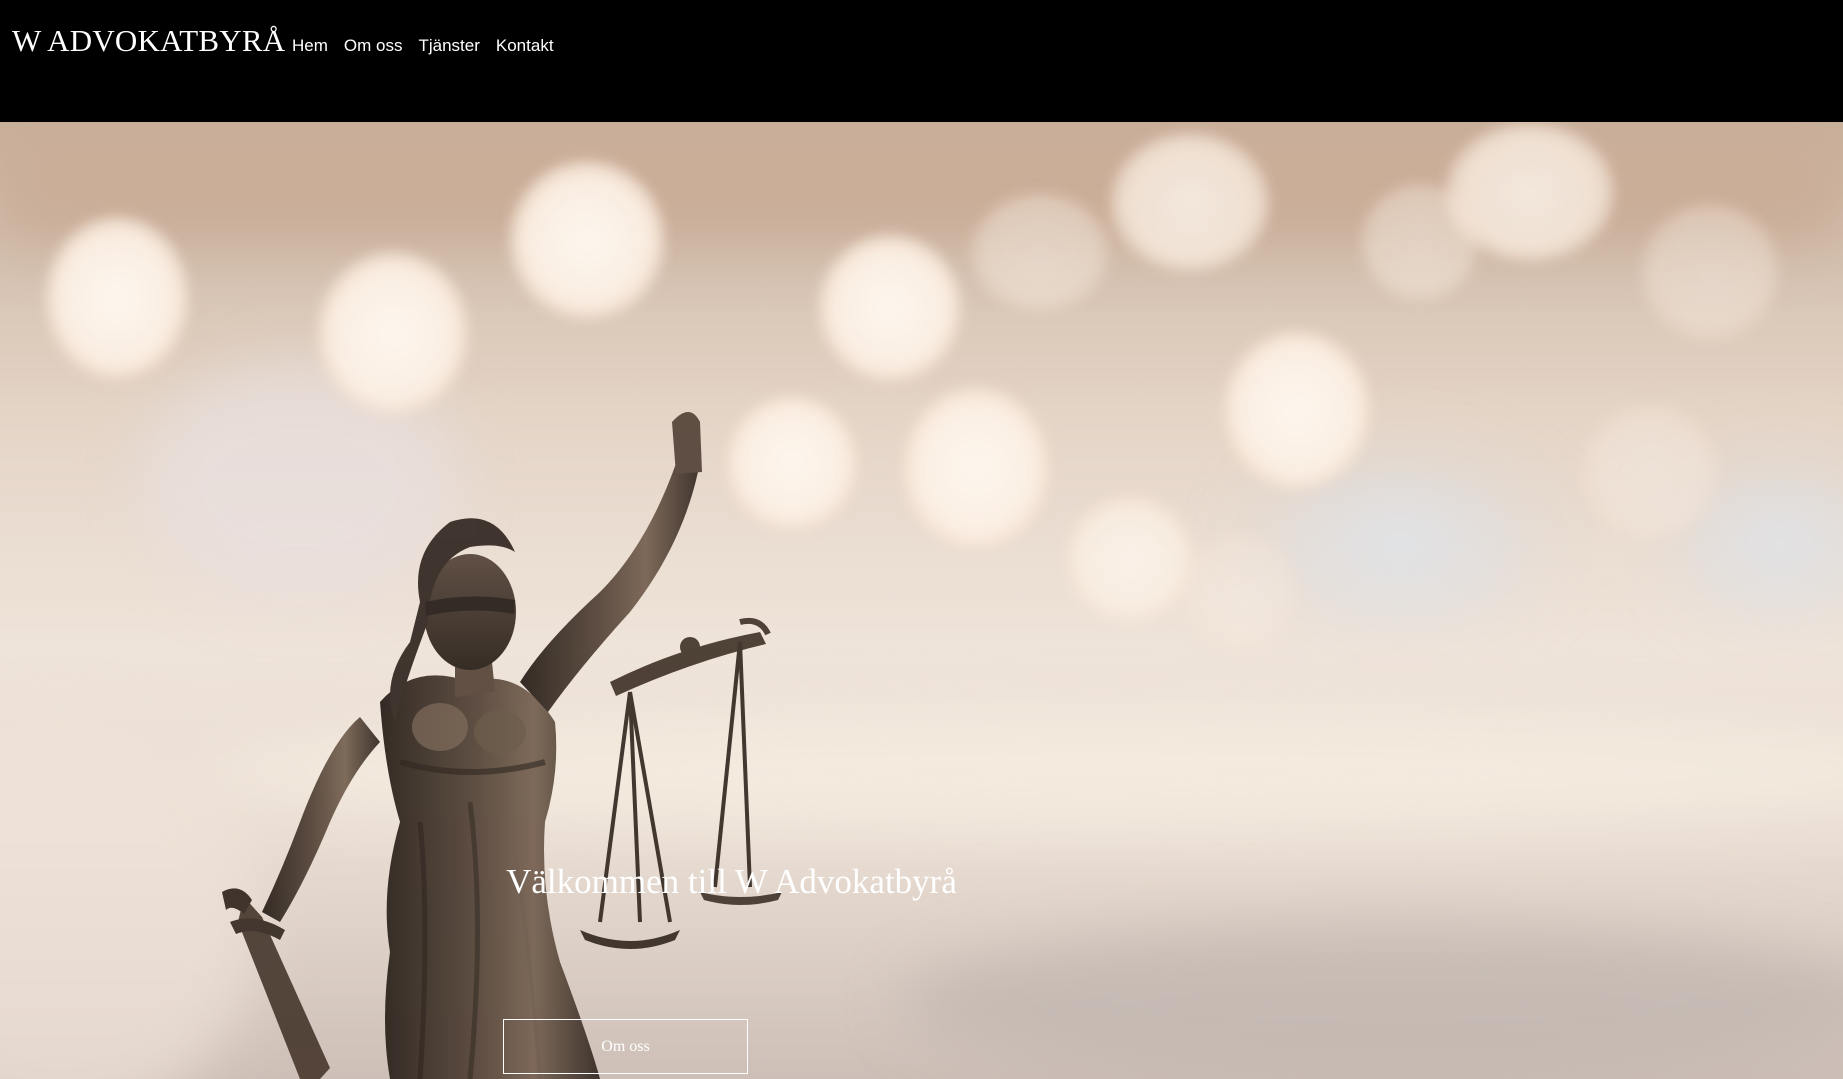 The width and height of the screenshot is (1843, 1079). What do you see at coordinates (625, 1046) in the screenshot?
I see `about-us-button: Om oss` at bounding box center [625, 1046].